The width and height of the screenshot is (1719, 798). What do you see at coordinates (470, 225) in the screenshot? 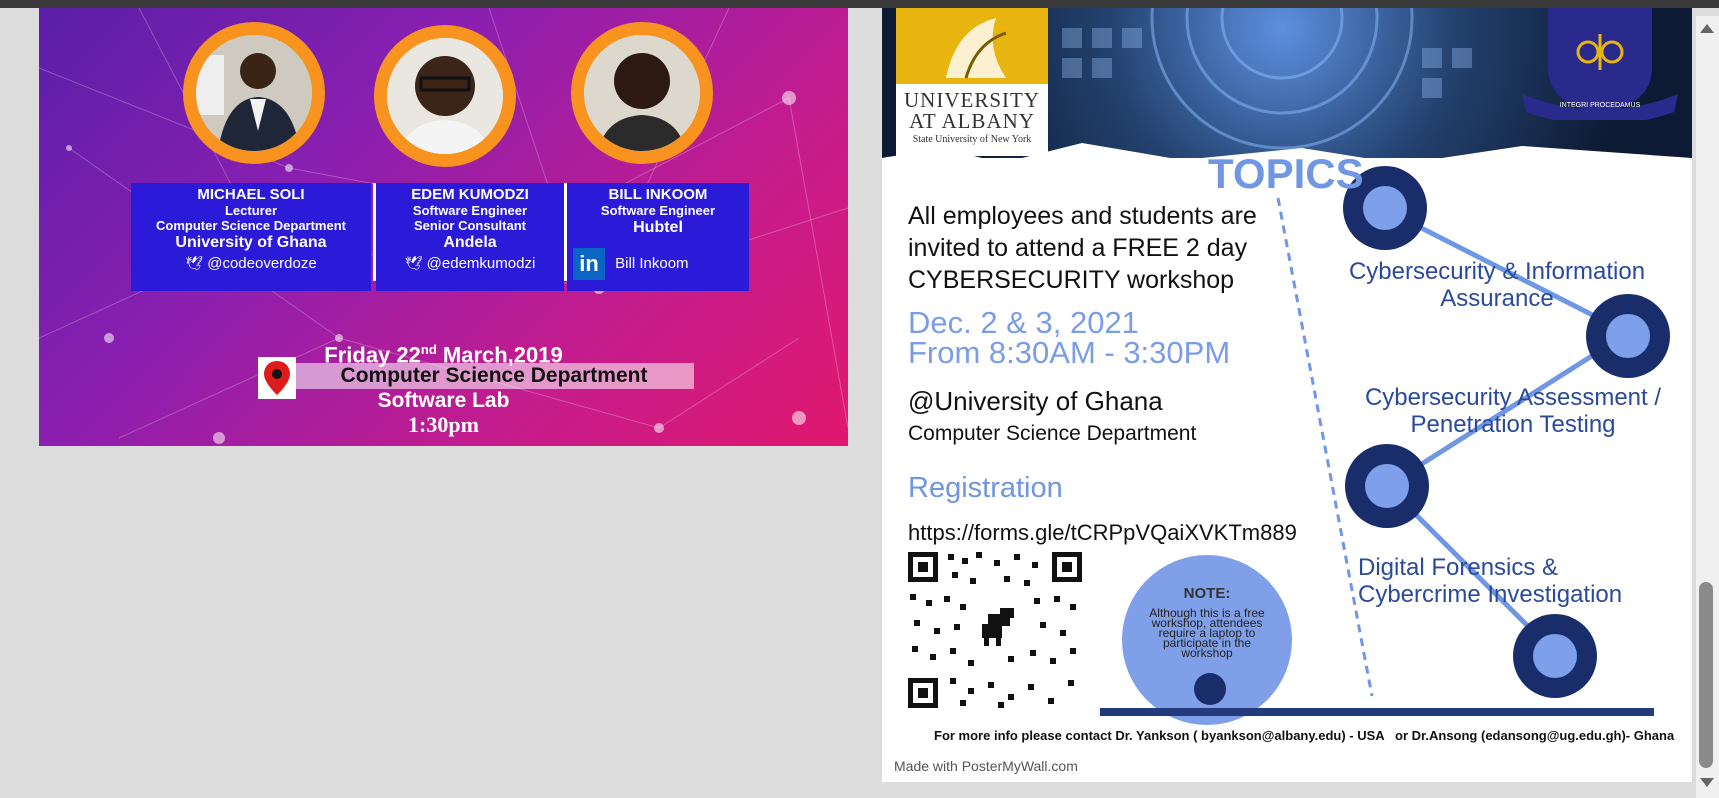
I see `speaker-subtitle: Senior Consultant` at bounding box center [470, 225].